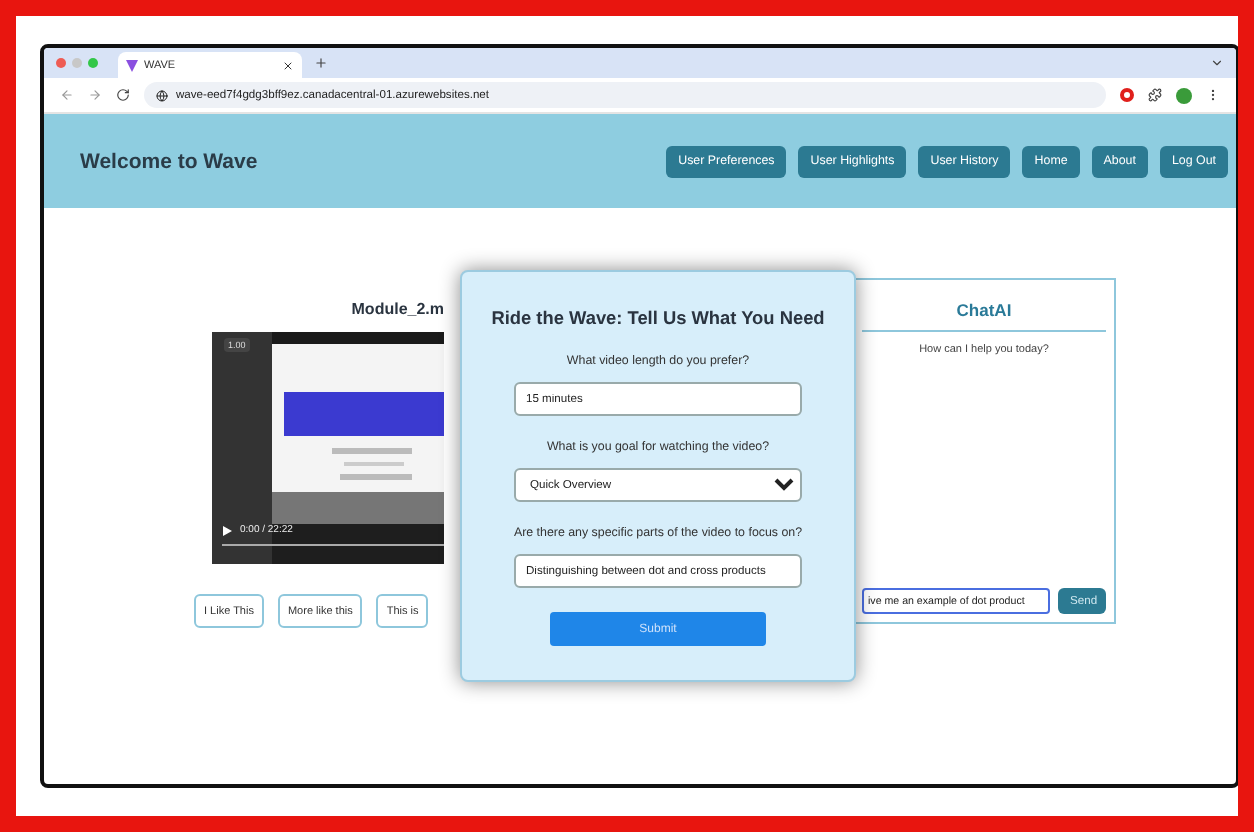 This screenshot has width=1254, height=832. Describe the element at coordinates (984, 310) in the screenshot. I see `chat-title: ChatAI` at that location.